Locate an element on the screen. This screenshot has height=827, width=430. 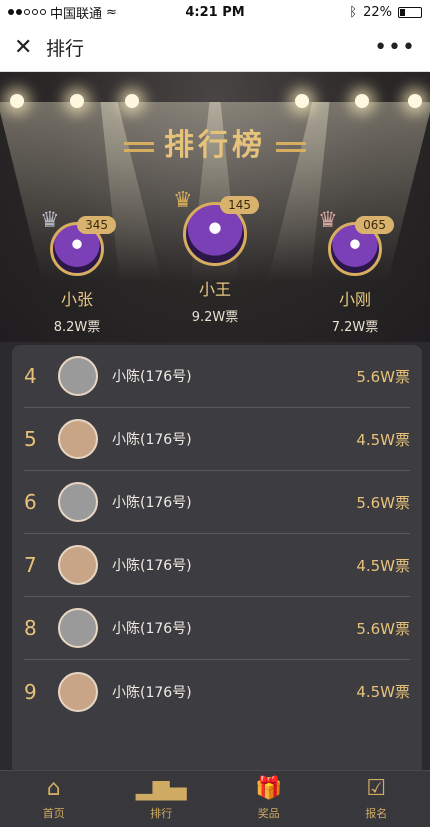
tab-label: 报名 is located at coordinates (376, 813).